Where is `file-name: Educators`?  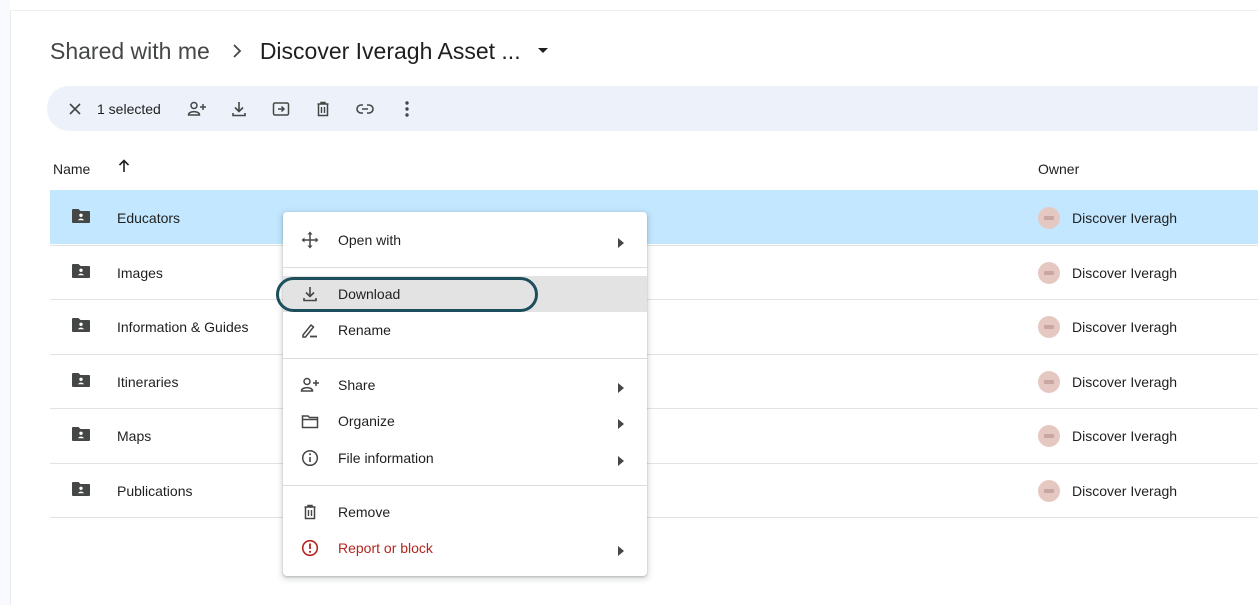
file-name: Educators is located at coordinates (149, 218).